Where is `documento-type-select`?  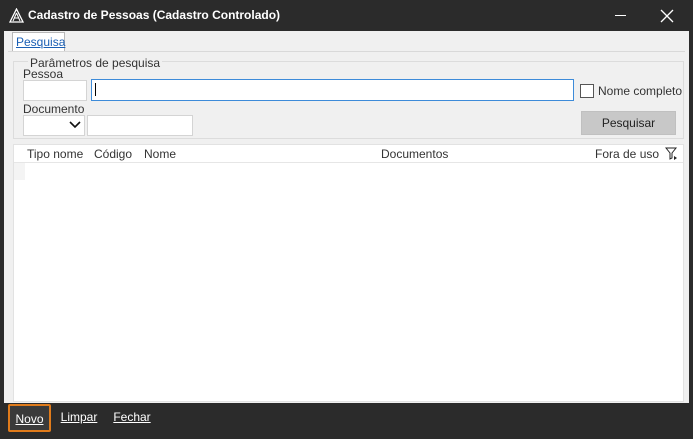
documento-type-select is located at coordinates (54, 125).